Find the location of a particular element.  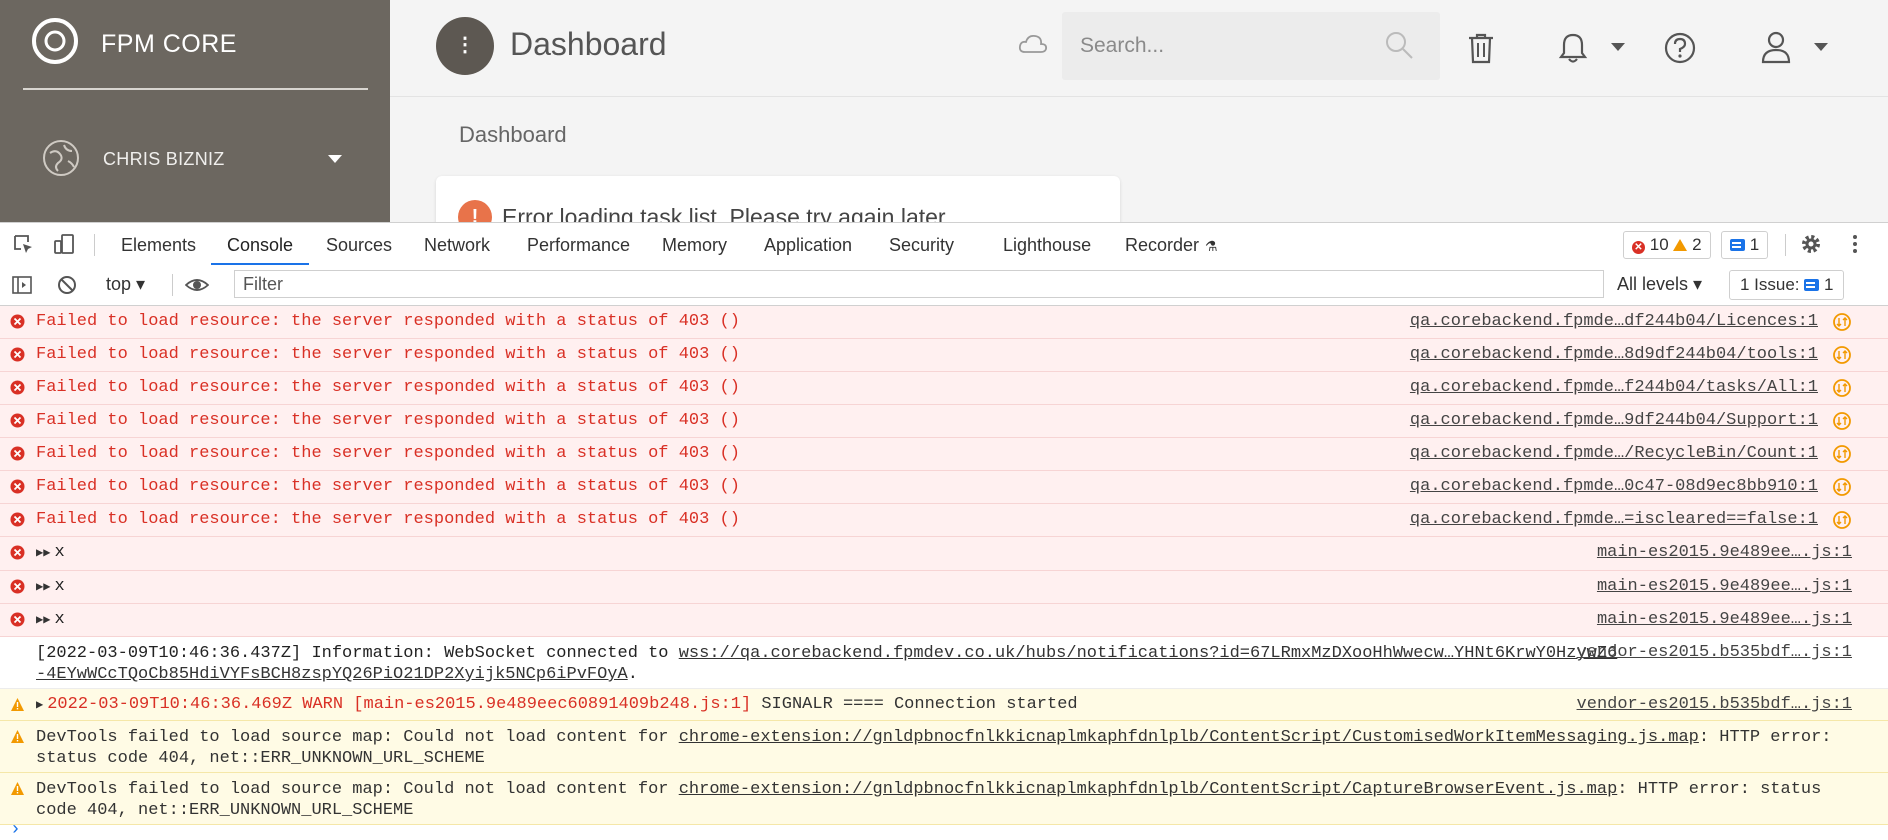

user-menu-chevron-icon is located at coordinates (1821, 47).